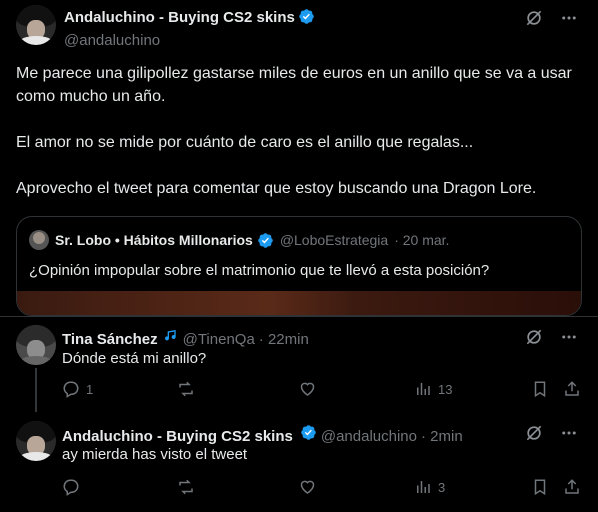  I want to click on main-tweet-top-actions, so click(551, 18).